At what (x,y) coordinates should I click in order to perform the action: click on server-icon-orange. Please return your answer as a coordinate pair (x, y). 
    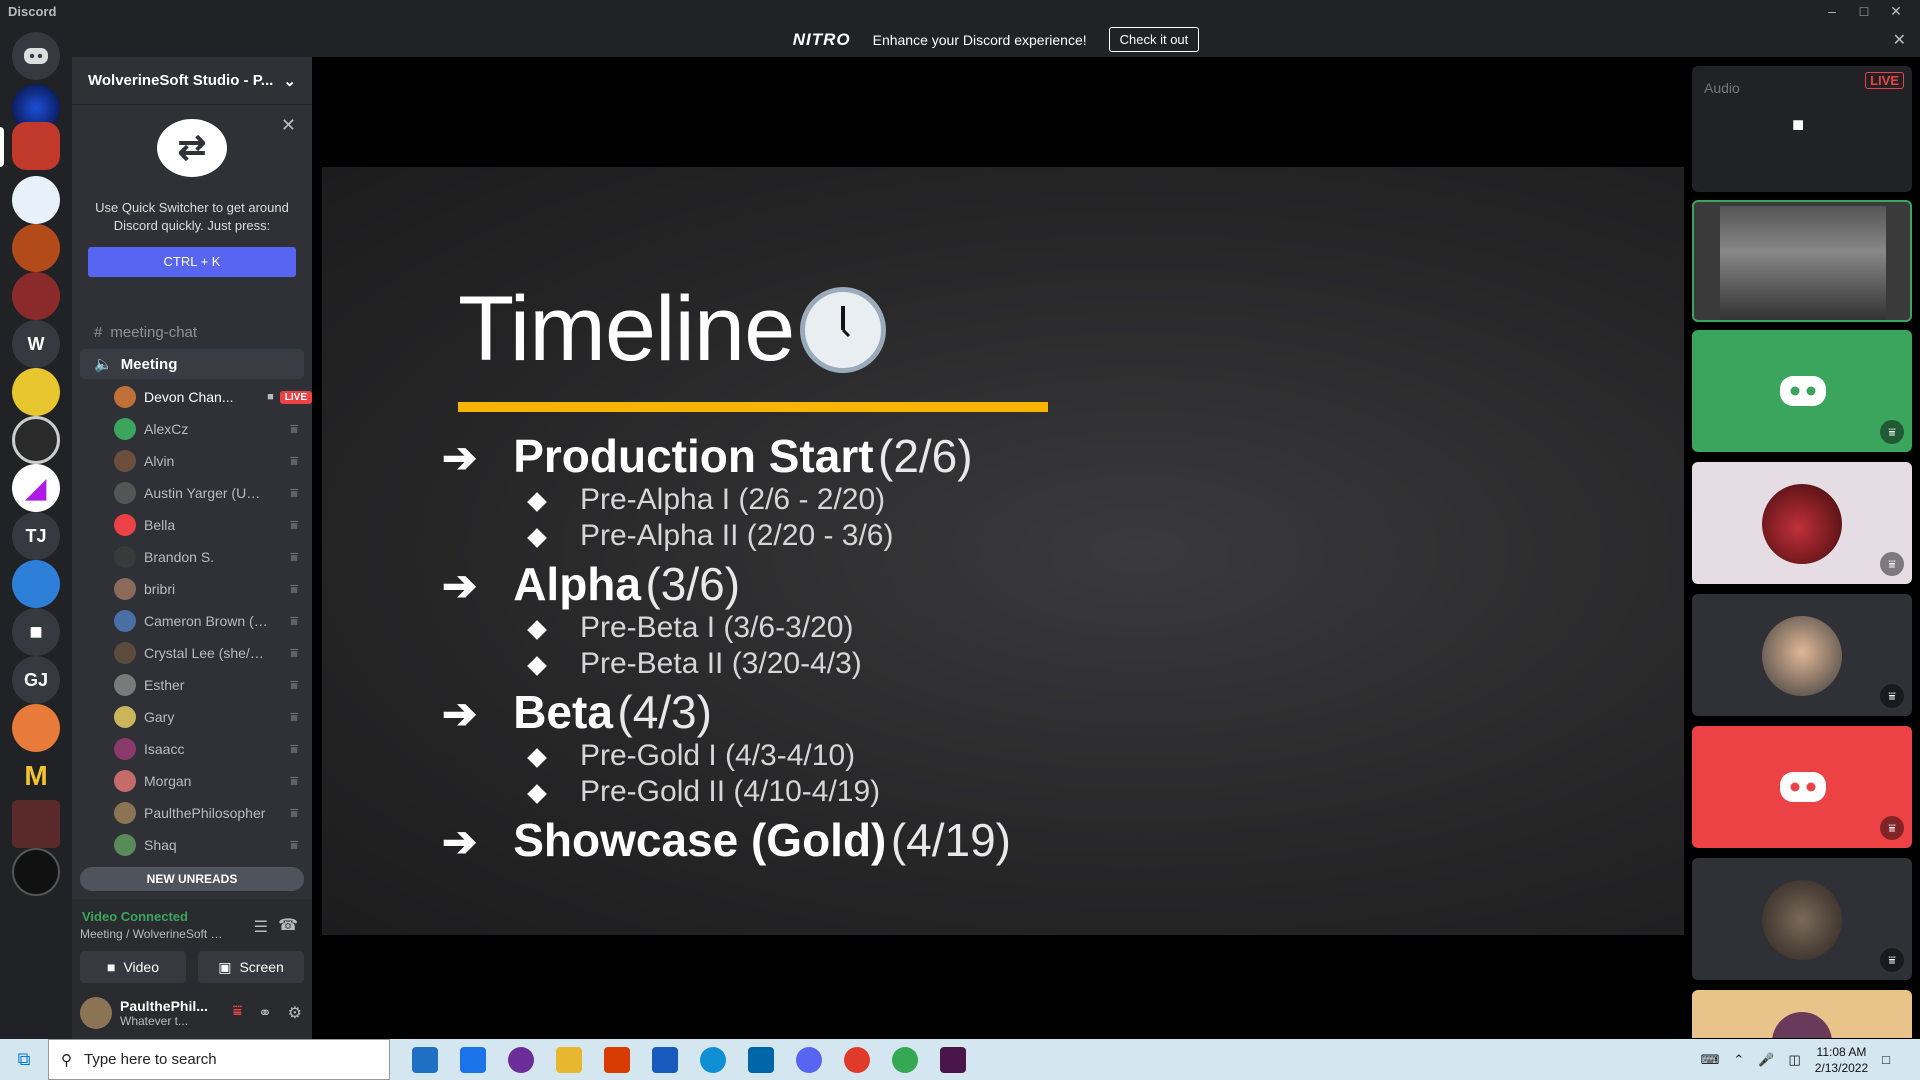
    Looking at the image, I should click on (36, 248).